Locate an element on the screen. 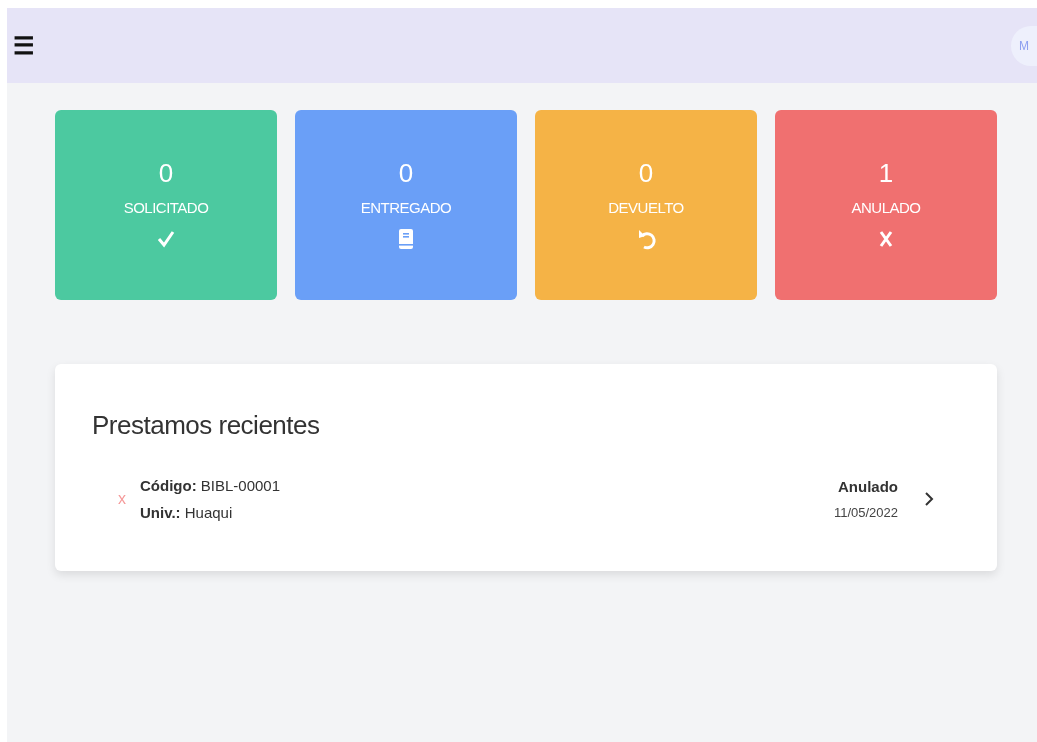  status-mark: x is located at coordinates (122, 499).